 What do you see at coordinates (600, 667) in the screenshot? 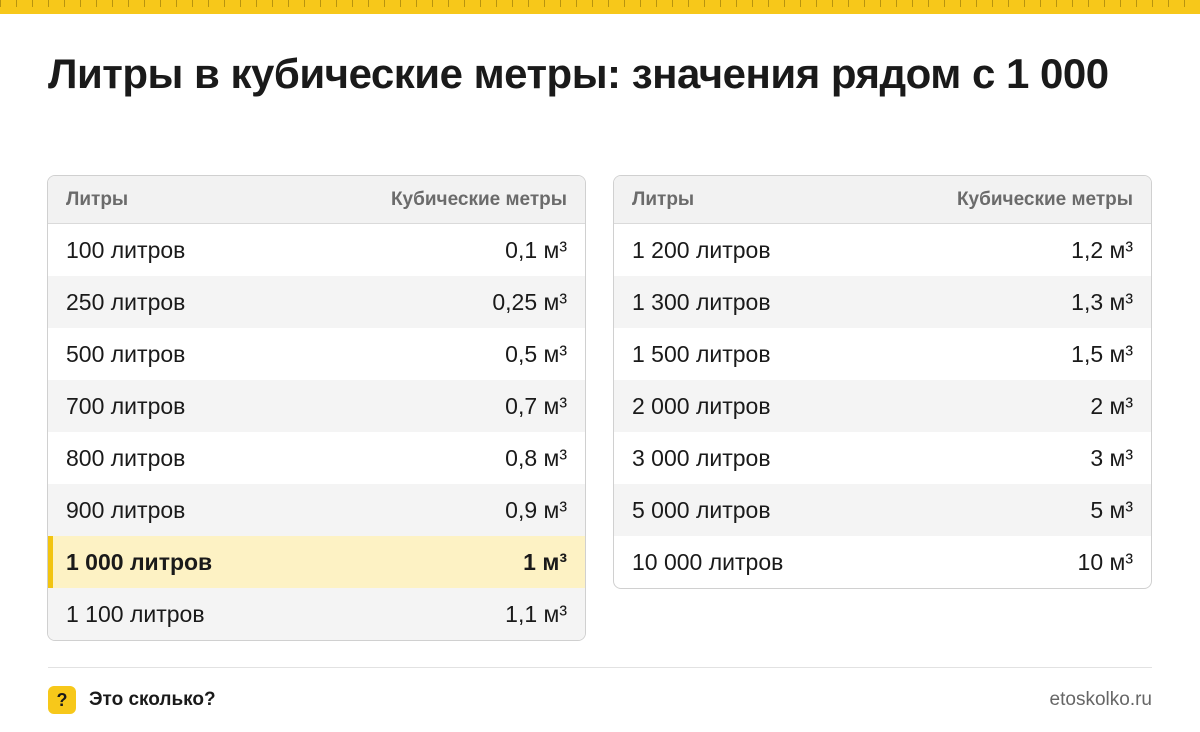
I see `footer-divider` at bounding box center [600, 667].